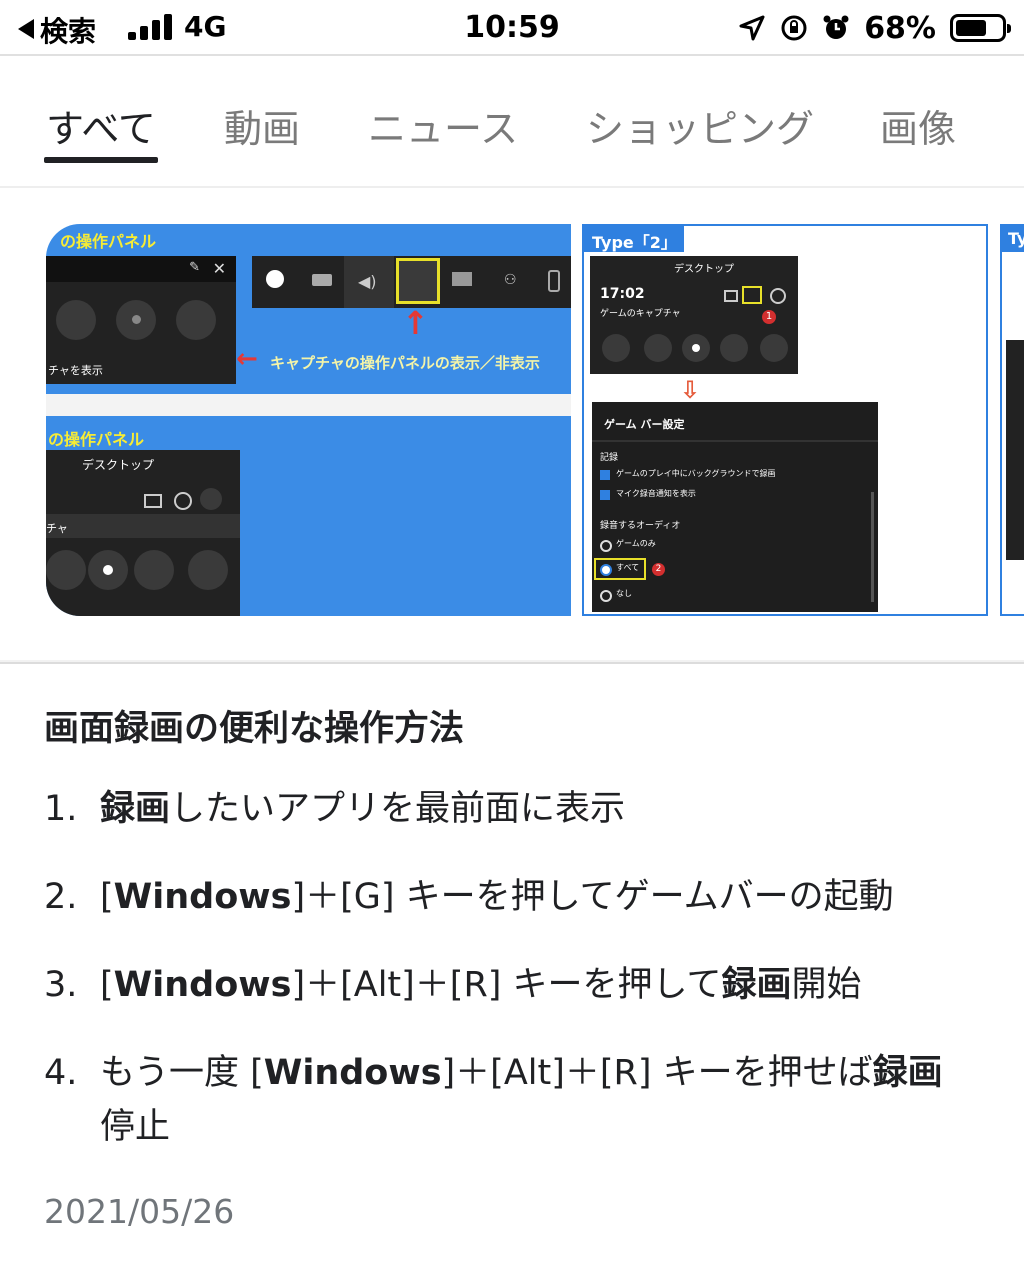 The image size is (1024, 1277). Describe the element at coordinates (506, 985) in the screenshot. I see `step-text-part: ]＋[Alt]＋[R] キーを押して` at that location.